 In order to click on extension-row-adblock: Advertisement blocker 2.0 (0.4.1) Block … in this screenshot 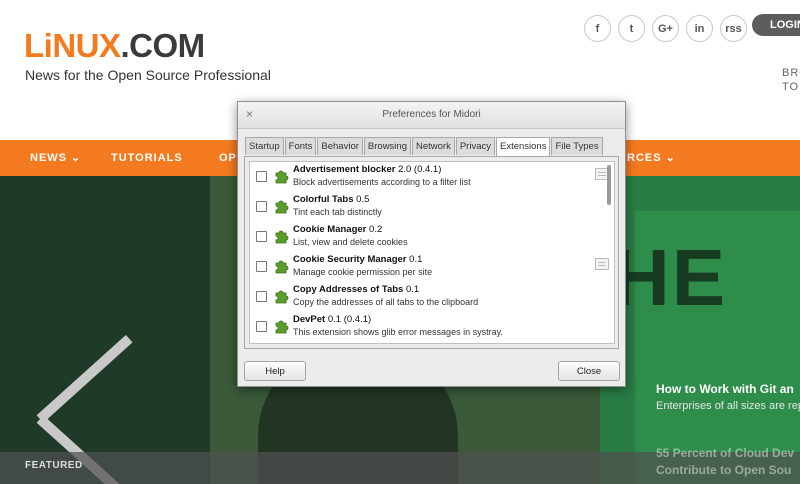, I will do `click(432, 177)`.